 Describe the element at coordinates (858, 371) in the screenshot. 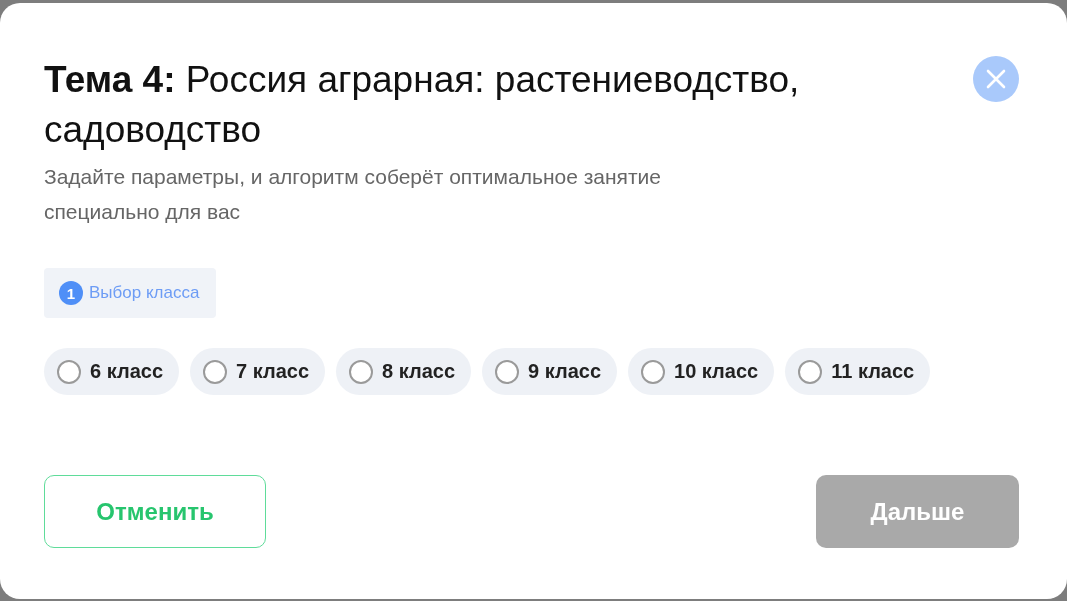

I see `grade-option: 11 класс` at that location.